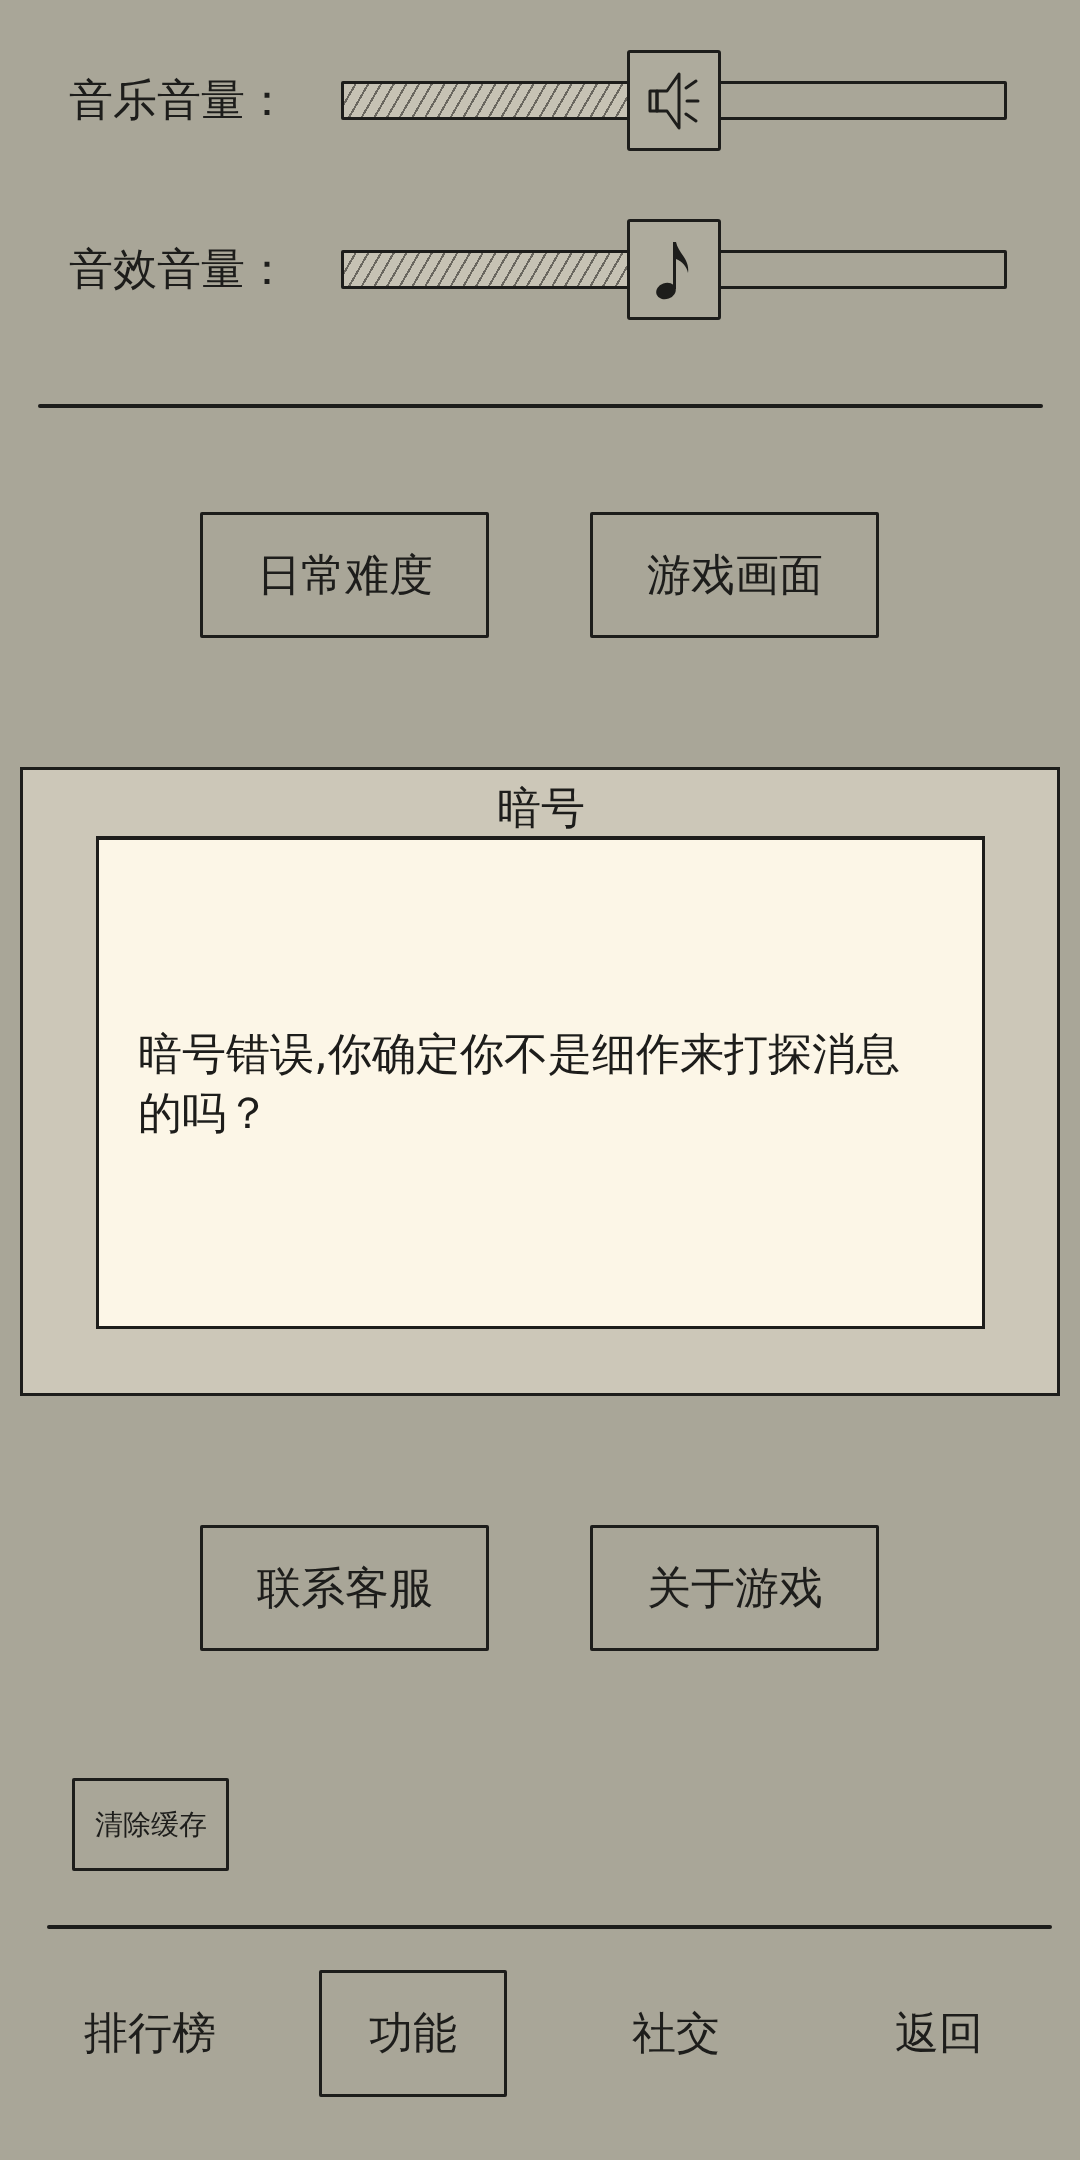  I want to click on dialog-title: 暗号, so click(540, 808).